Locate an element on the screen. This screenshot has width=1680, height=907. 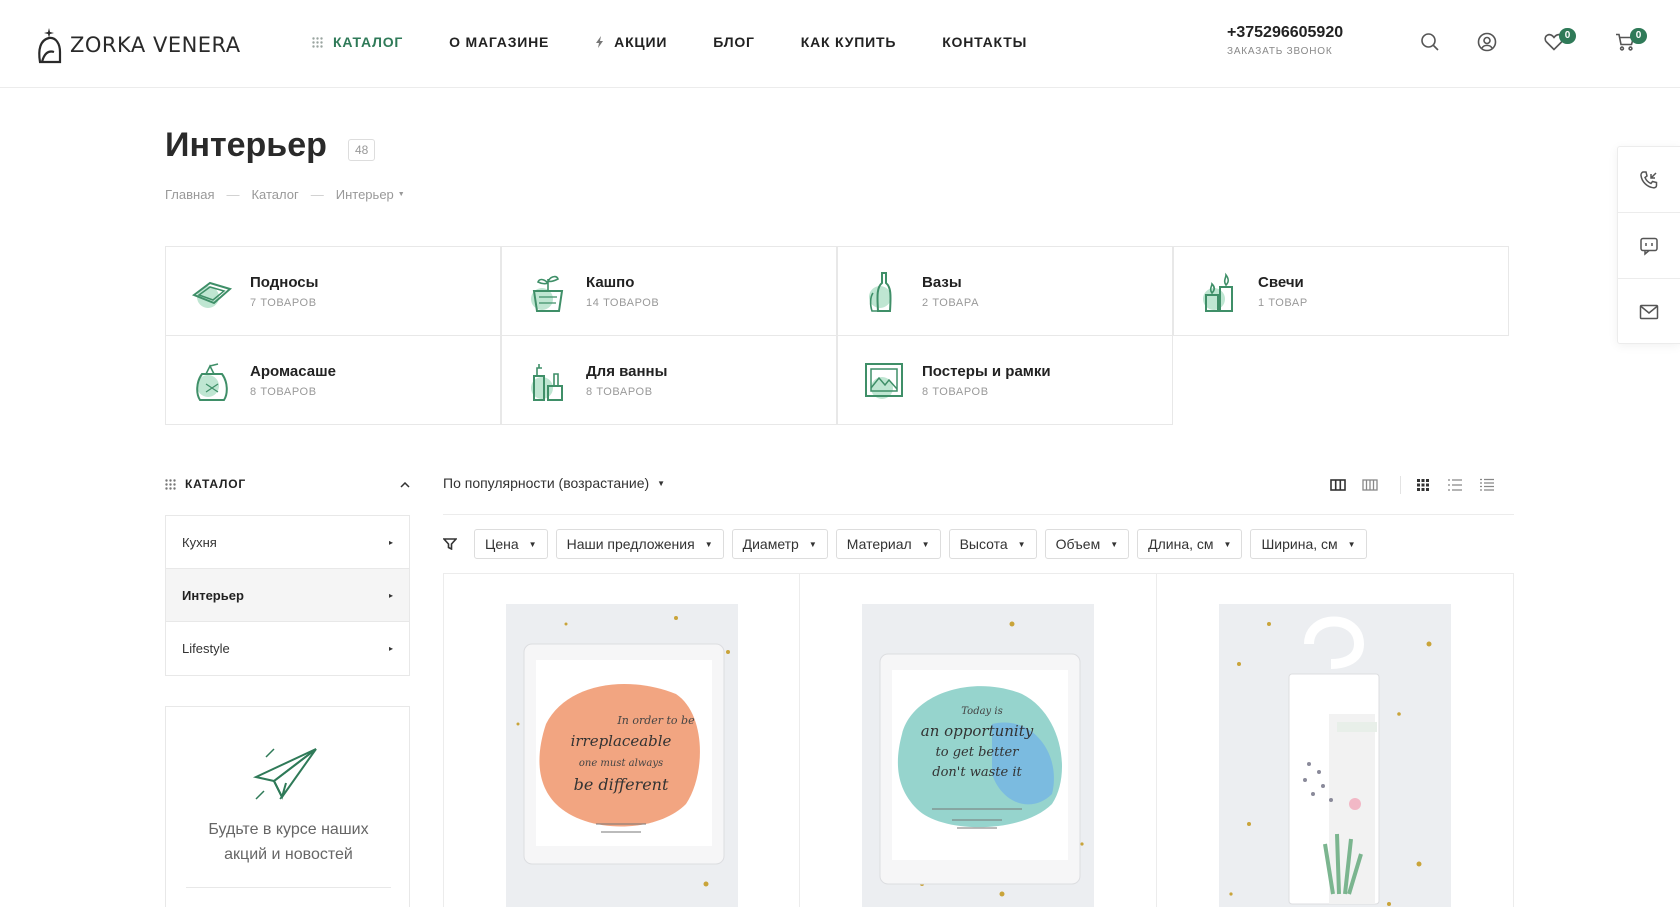
nav-blog-label: БЛОГ is located at coordinates (734, 42).